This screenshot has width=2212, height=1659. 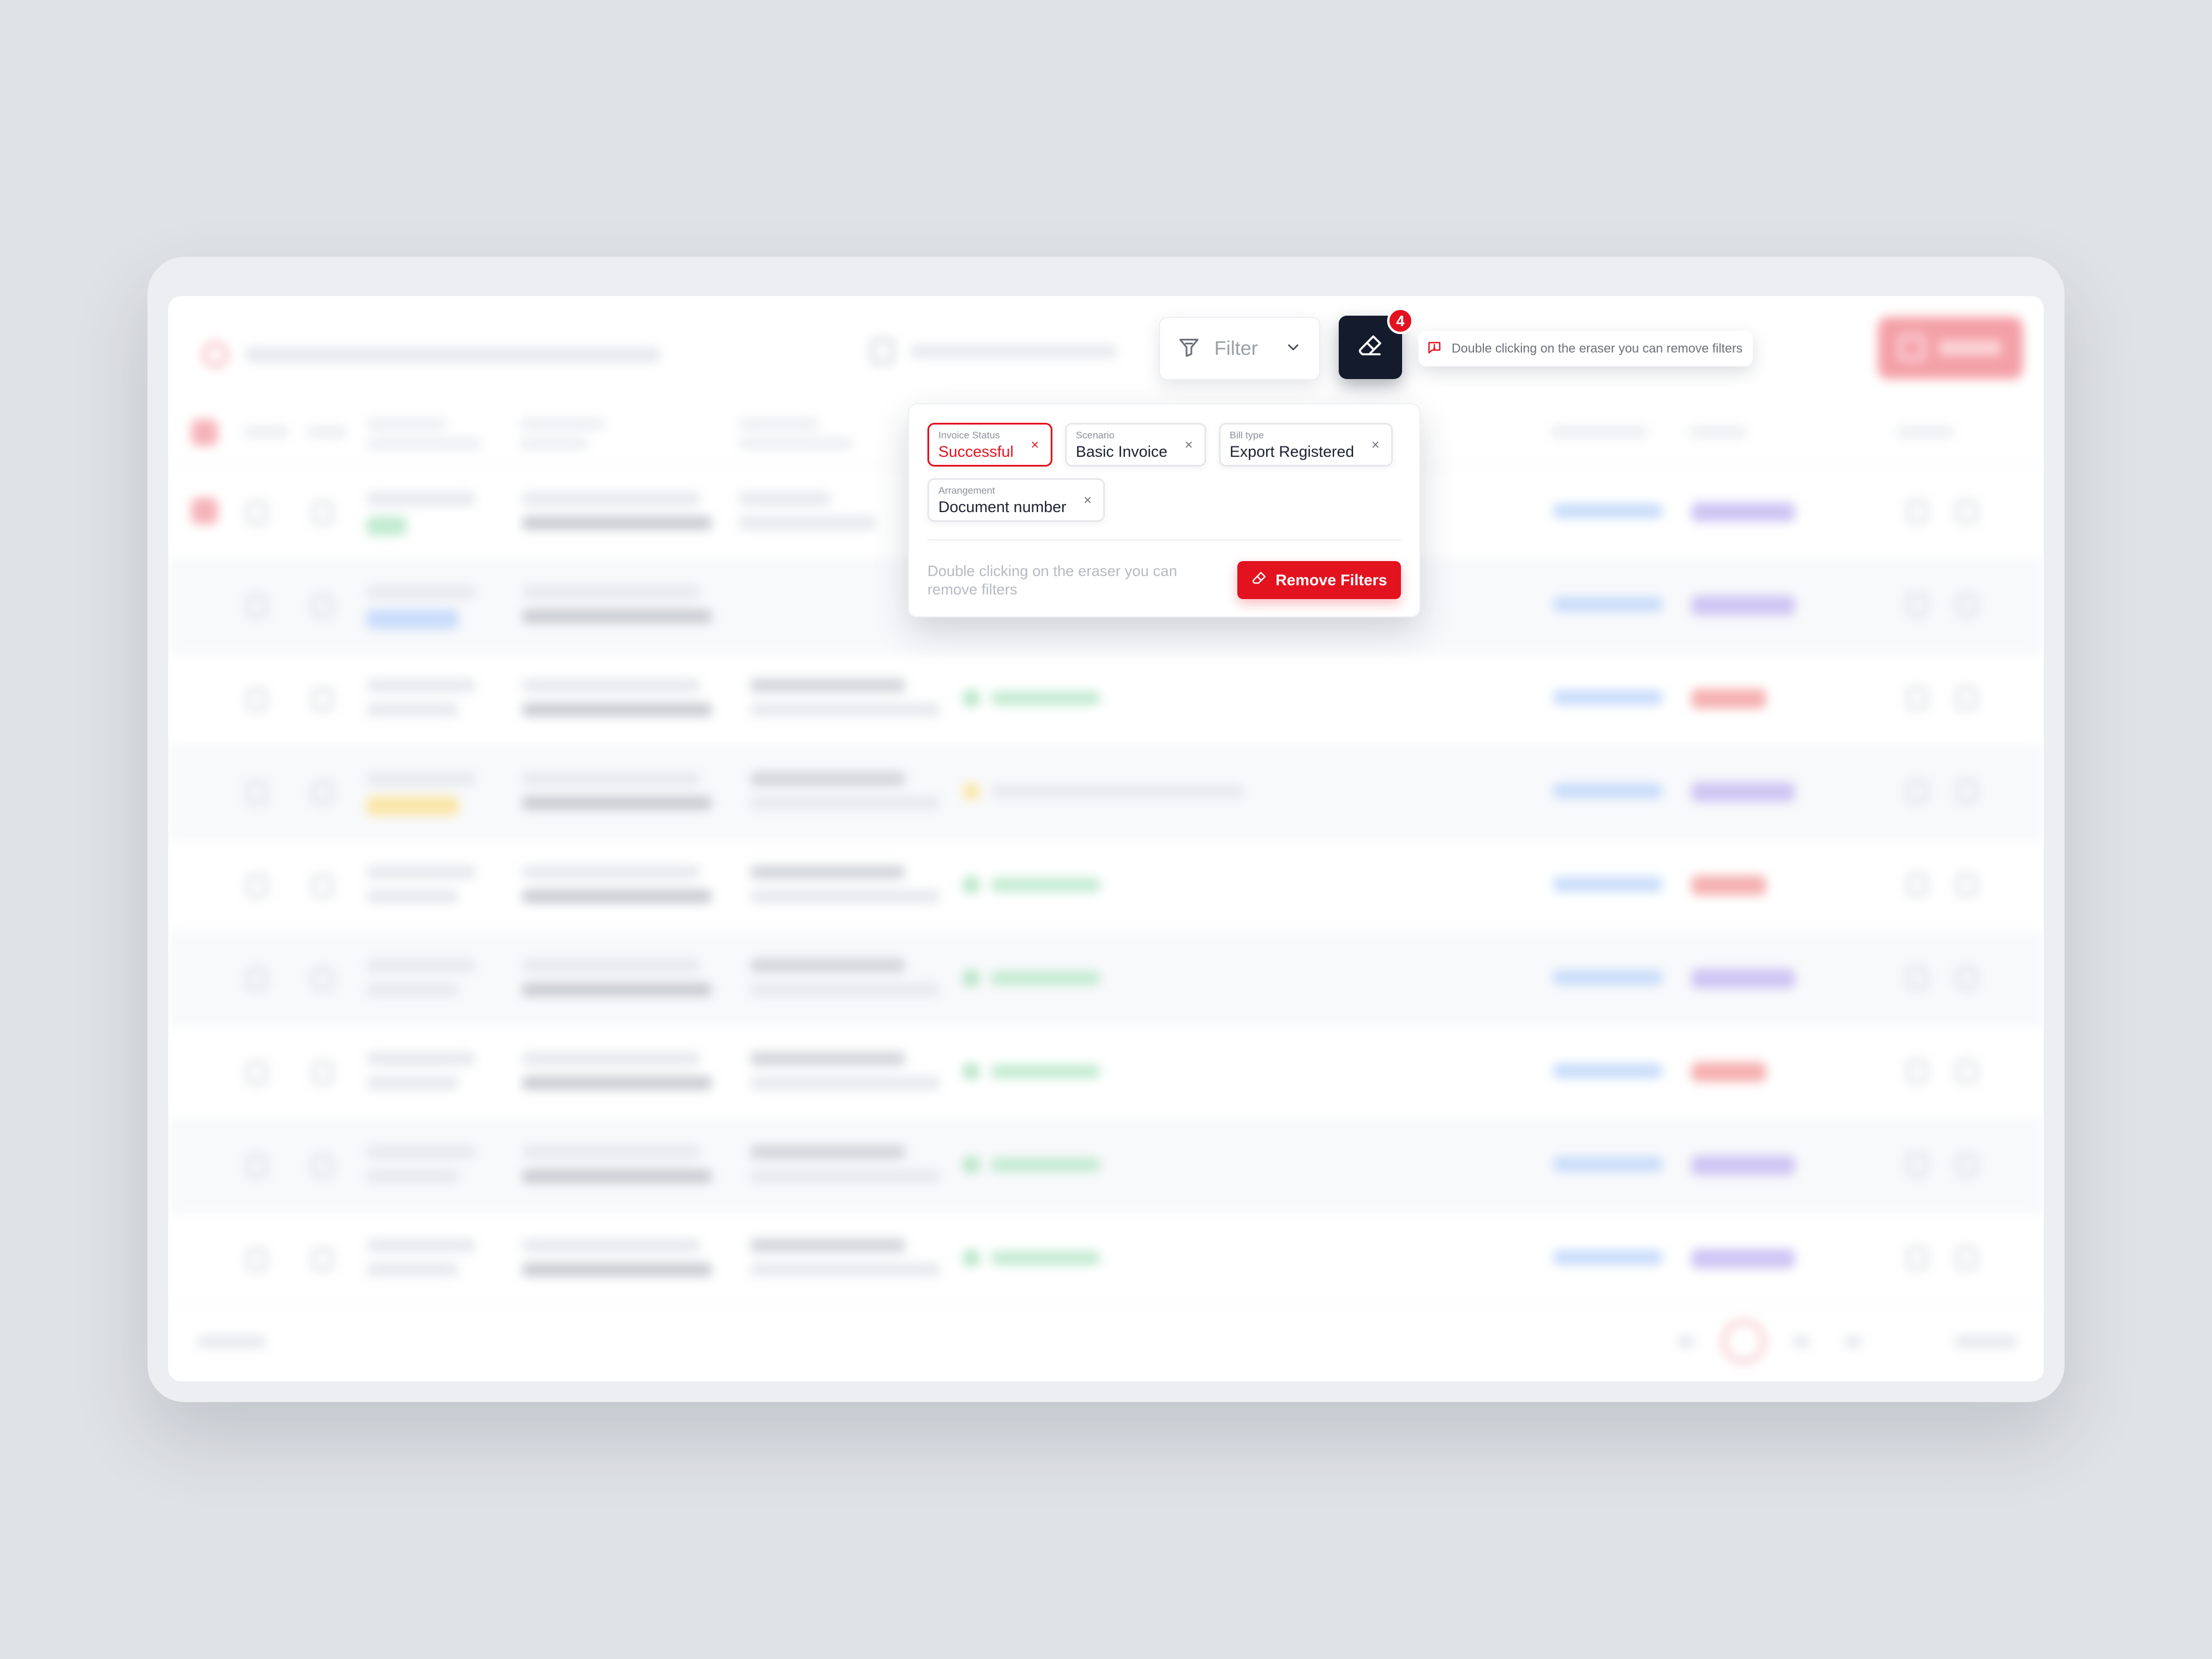 What do you see at coordinates (1305, 445) in the screenshot?
I see `filter-chip-bill-type: Bill type Export Registered ×` at bounding box center [1305, 445].